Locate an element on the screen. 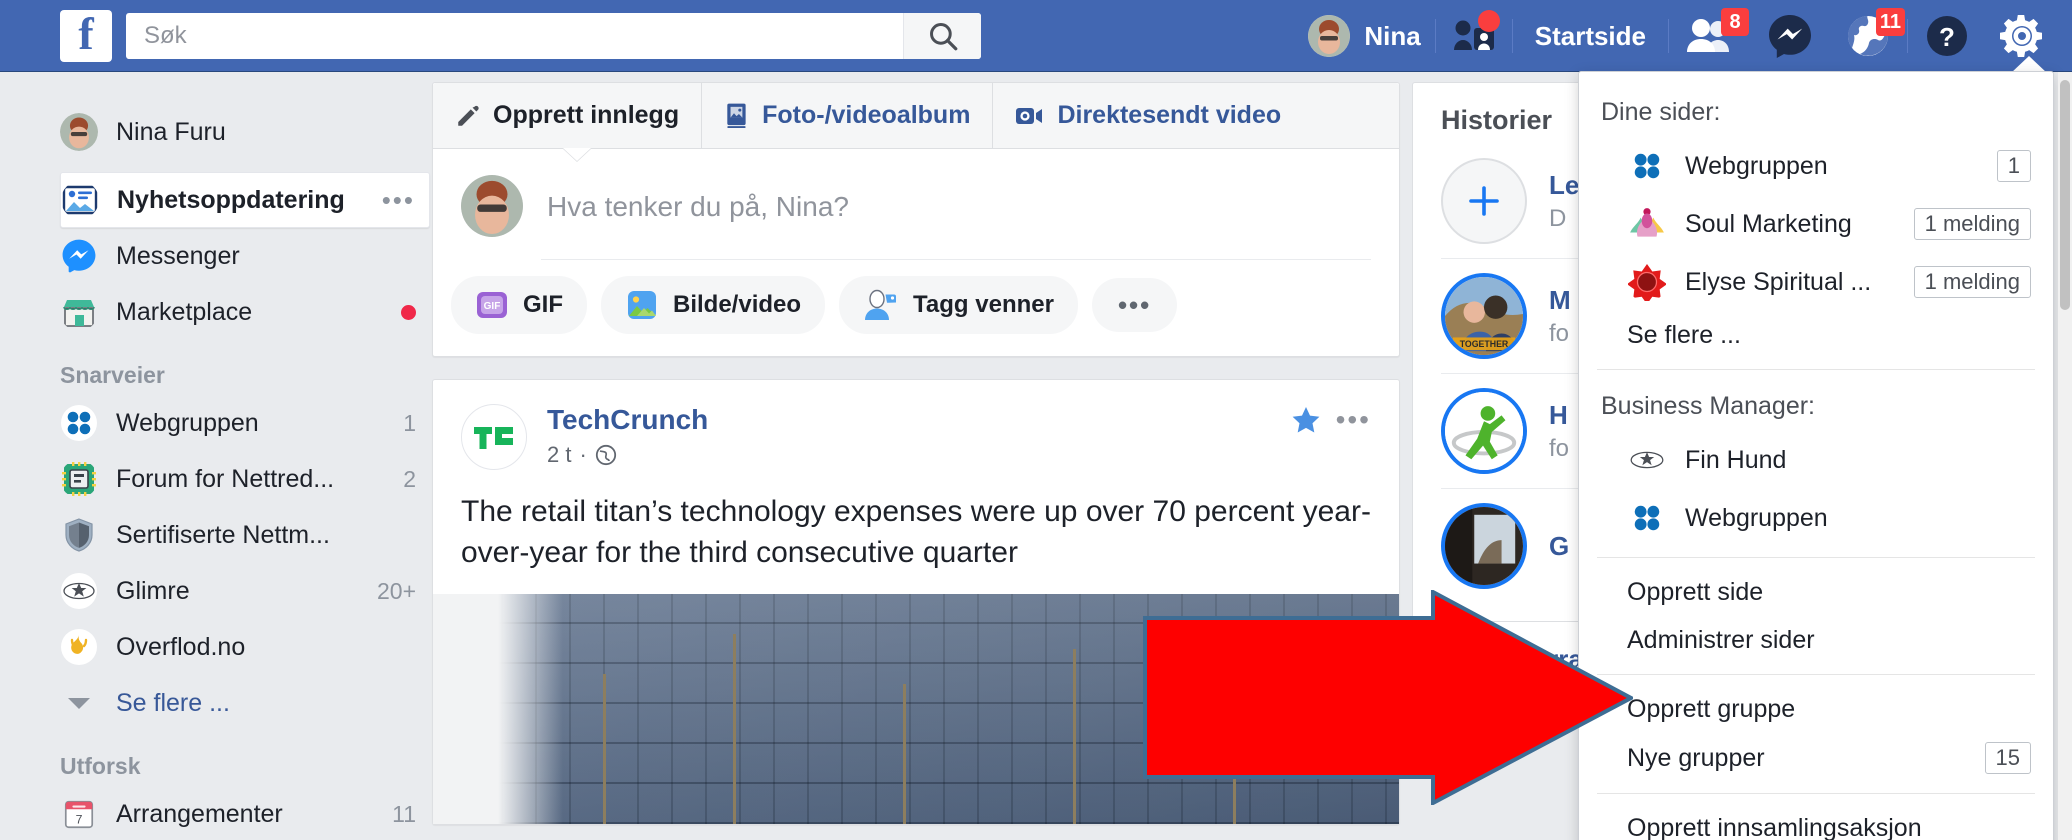 Image resolution: width=2072 pixels, height=840 pixels. nav-profile-name: Nina is located at coordinates (1392, 35).